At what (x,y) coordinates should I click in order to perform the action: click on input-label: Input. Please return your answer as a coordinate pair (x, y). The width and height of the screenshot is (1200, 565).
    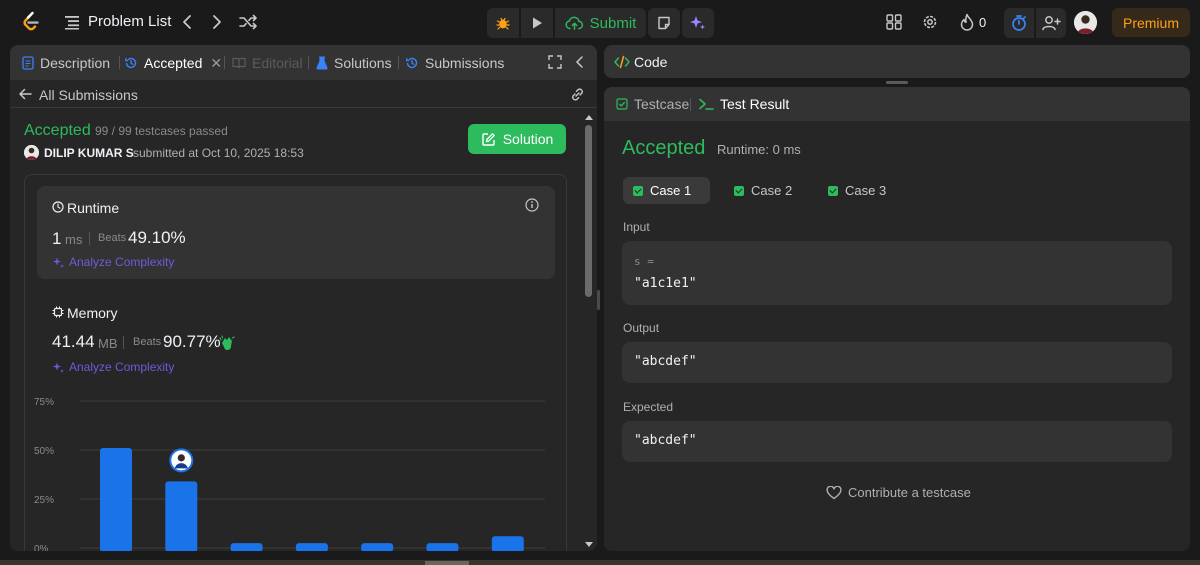
    Looking at the image, I should click on (636, 227).